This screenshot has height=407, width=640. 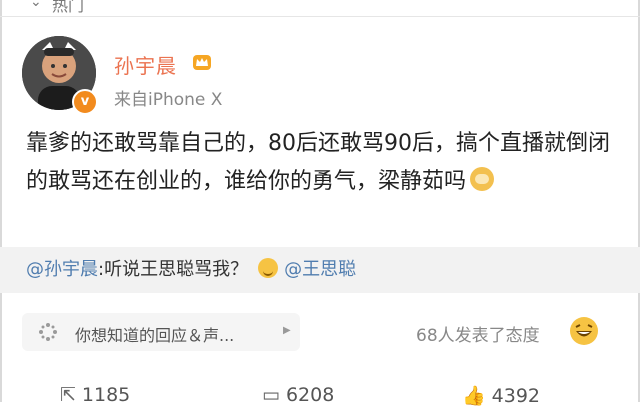 I want to click on doge-emoji-icon, so click(x=482, y=179).